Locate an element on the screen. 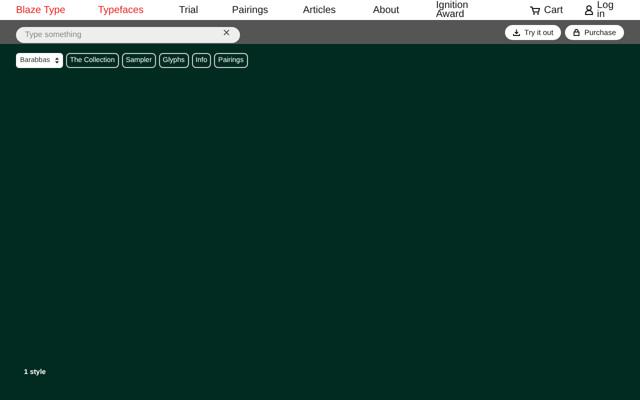  nav-link: Pairings is located at coordinates (267, 10).